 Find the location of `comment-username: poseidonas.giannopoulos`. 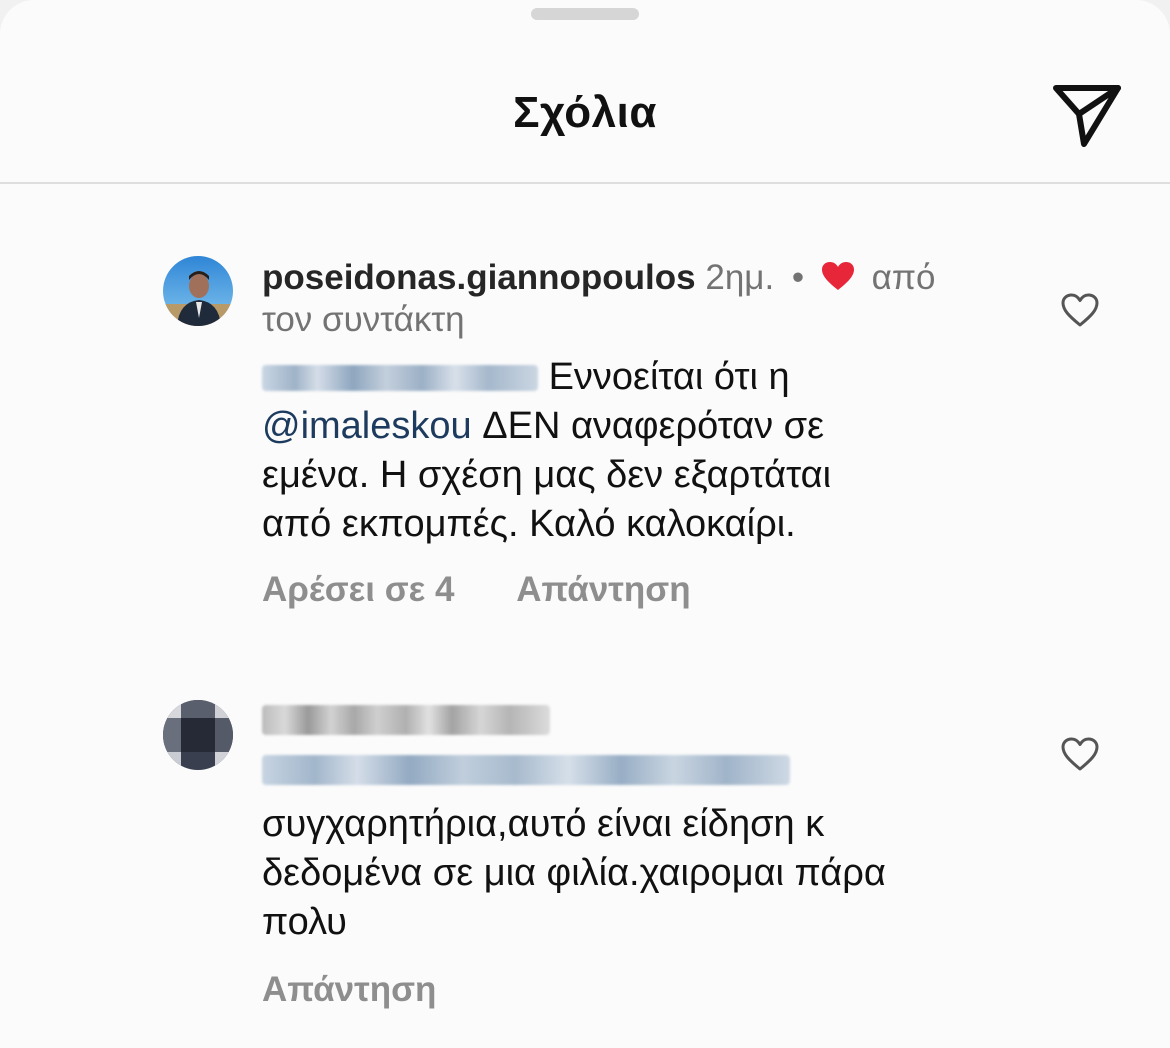

comment-username: poseidonas.giannopoulos is located at coordinates (479, 277).